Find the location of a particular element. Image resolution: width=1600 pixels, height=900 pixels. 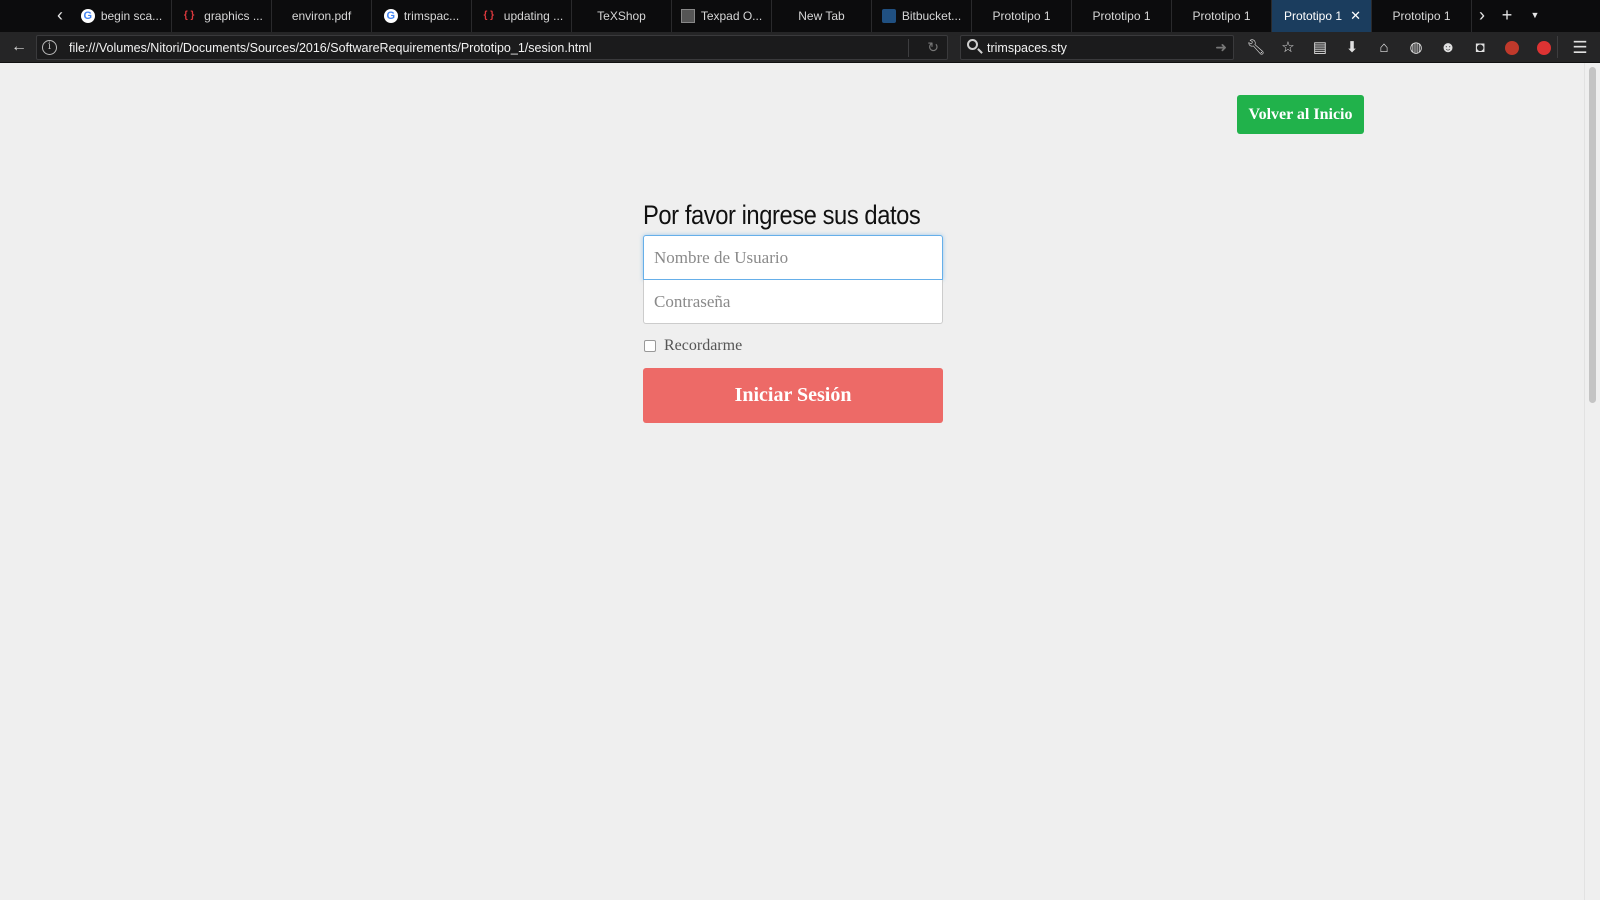

bookmark-star-icon: ☆ is located at coordinates (1288, 47).